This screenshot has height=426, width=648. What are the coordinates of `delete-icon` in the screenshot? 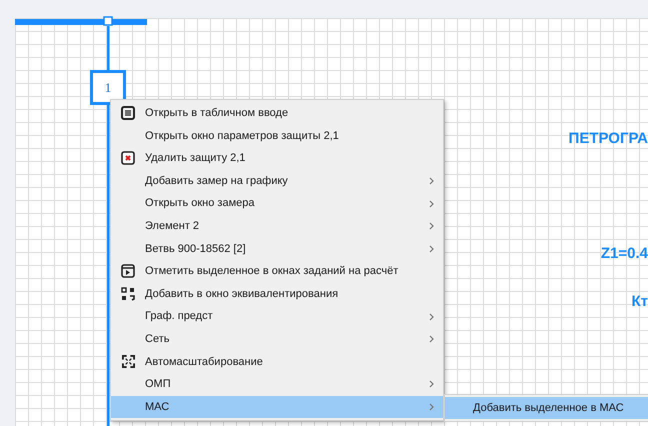 It's located at (128, 158).